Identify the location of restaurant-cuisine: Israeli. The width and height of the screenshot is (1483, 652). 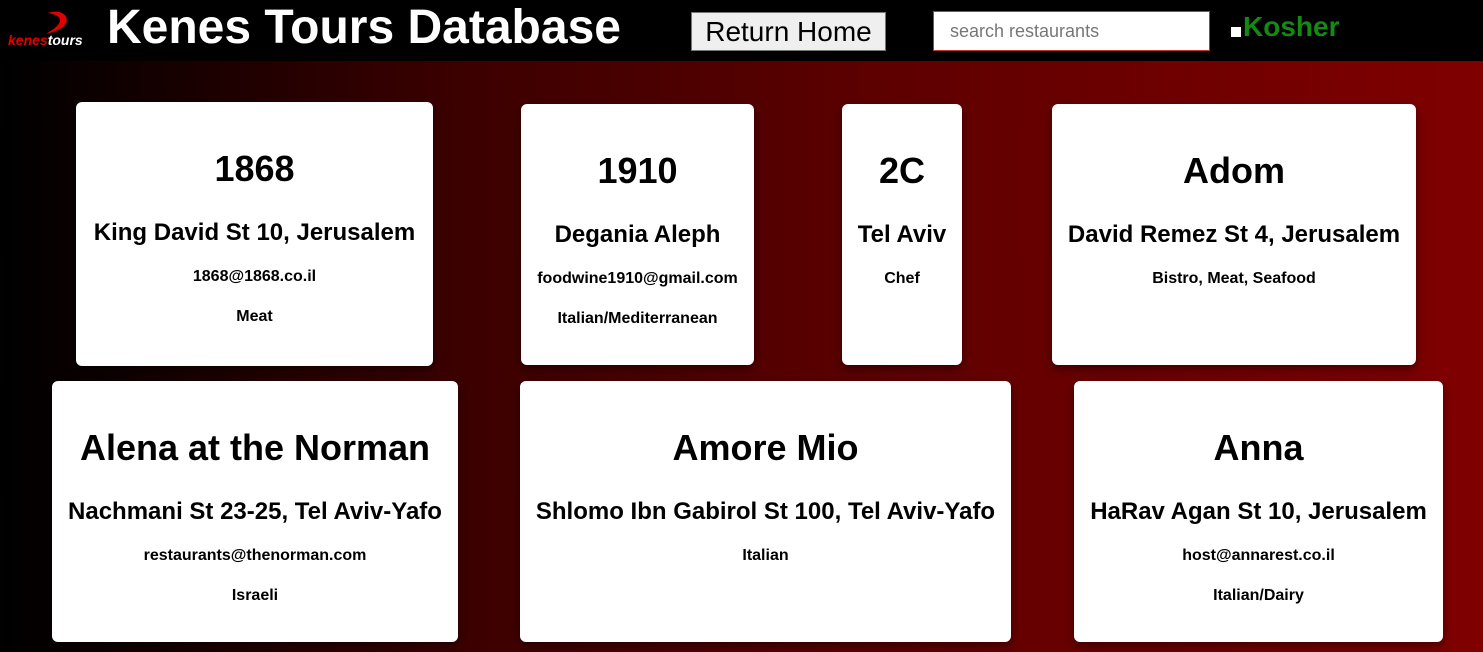
(255, 595).